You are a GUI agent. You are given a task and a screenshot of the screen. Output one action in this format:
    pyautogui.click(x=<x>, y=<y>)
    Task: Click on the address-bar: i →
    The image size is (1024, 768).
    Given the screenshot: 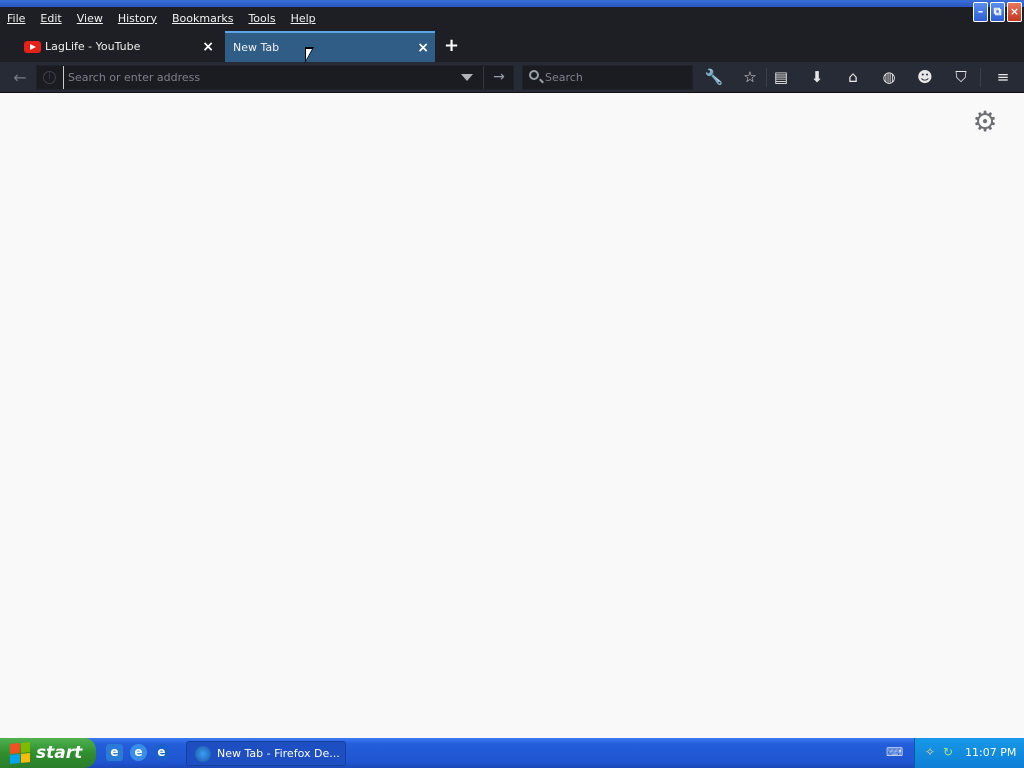 What is the action you would take?
    pyautogui.click(x=275, y=77)
    